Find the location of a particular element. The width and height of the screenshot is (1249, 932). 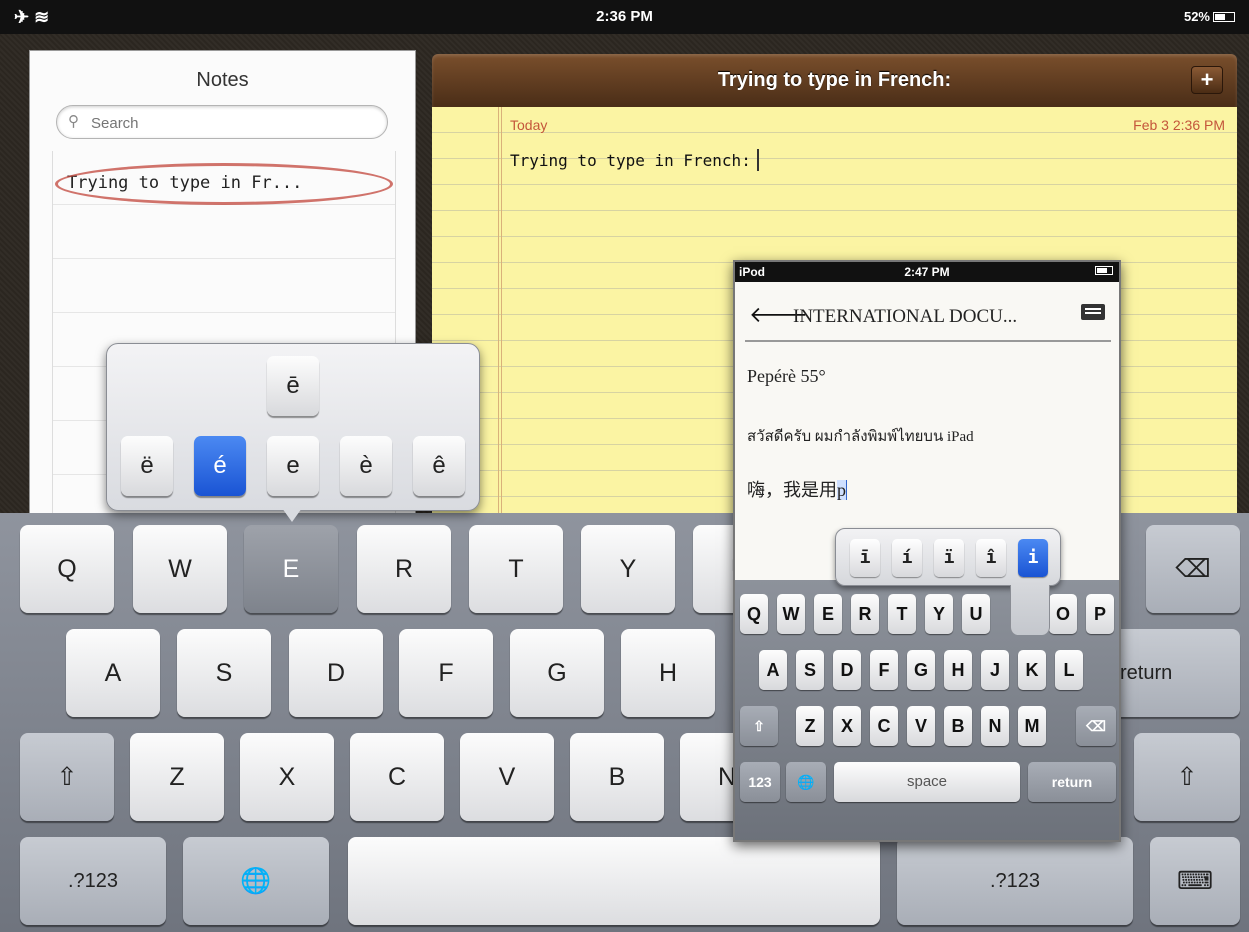

doc-line-3-marked-text: p is located at coordinates (841, 490).